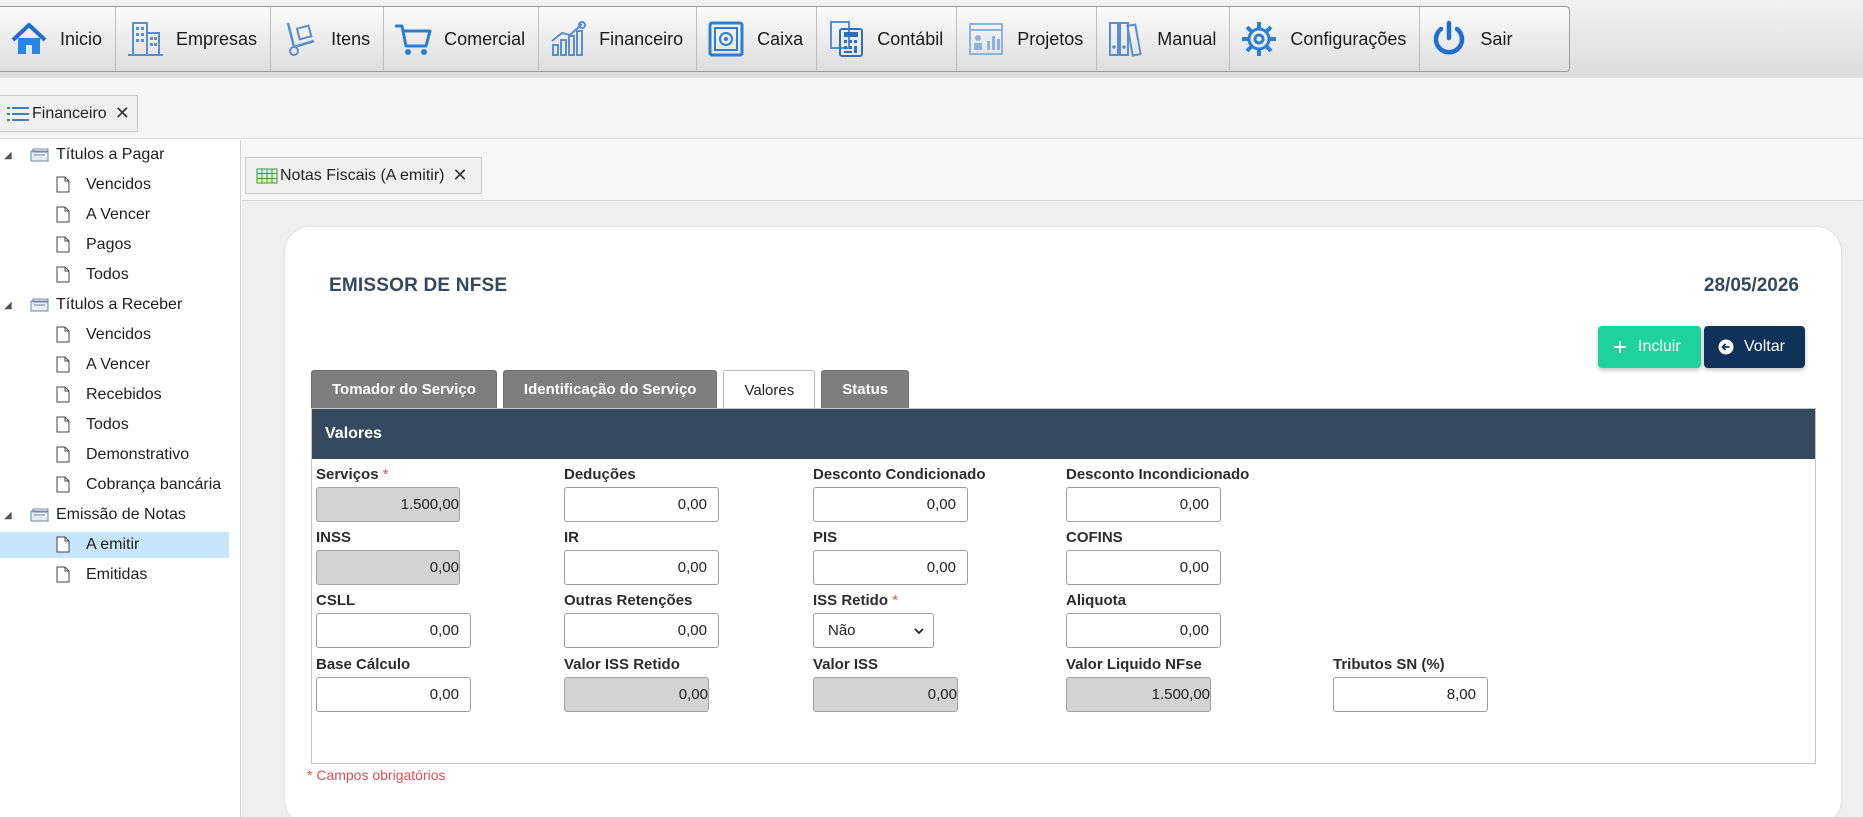 This screenshot has width=1863, height=817. Describe the element at coordinates (120, 245) in the screenshot. I see `tree-item-pagos: Pagos` at that location.